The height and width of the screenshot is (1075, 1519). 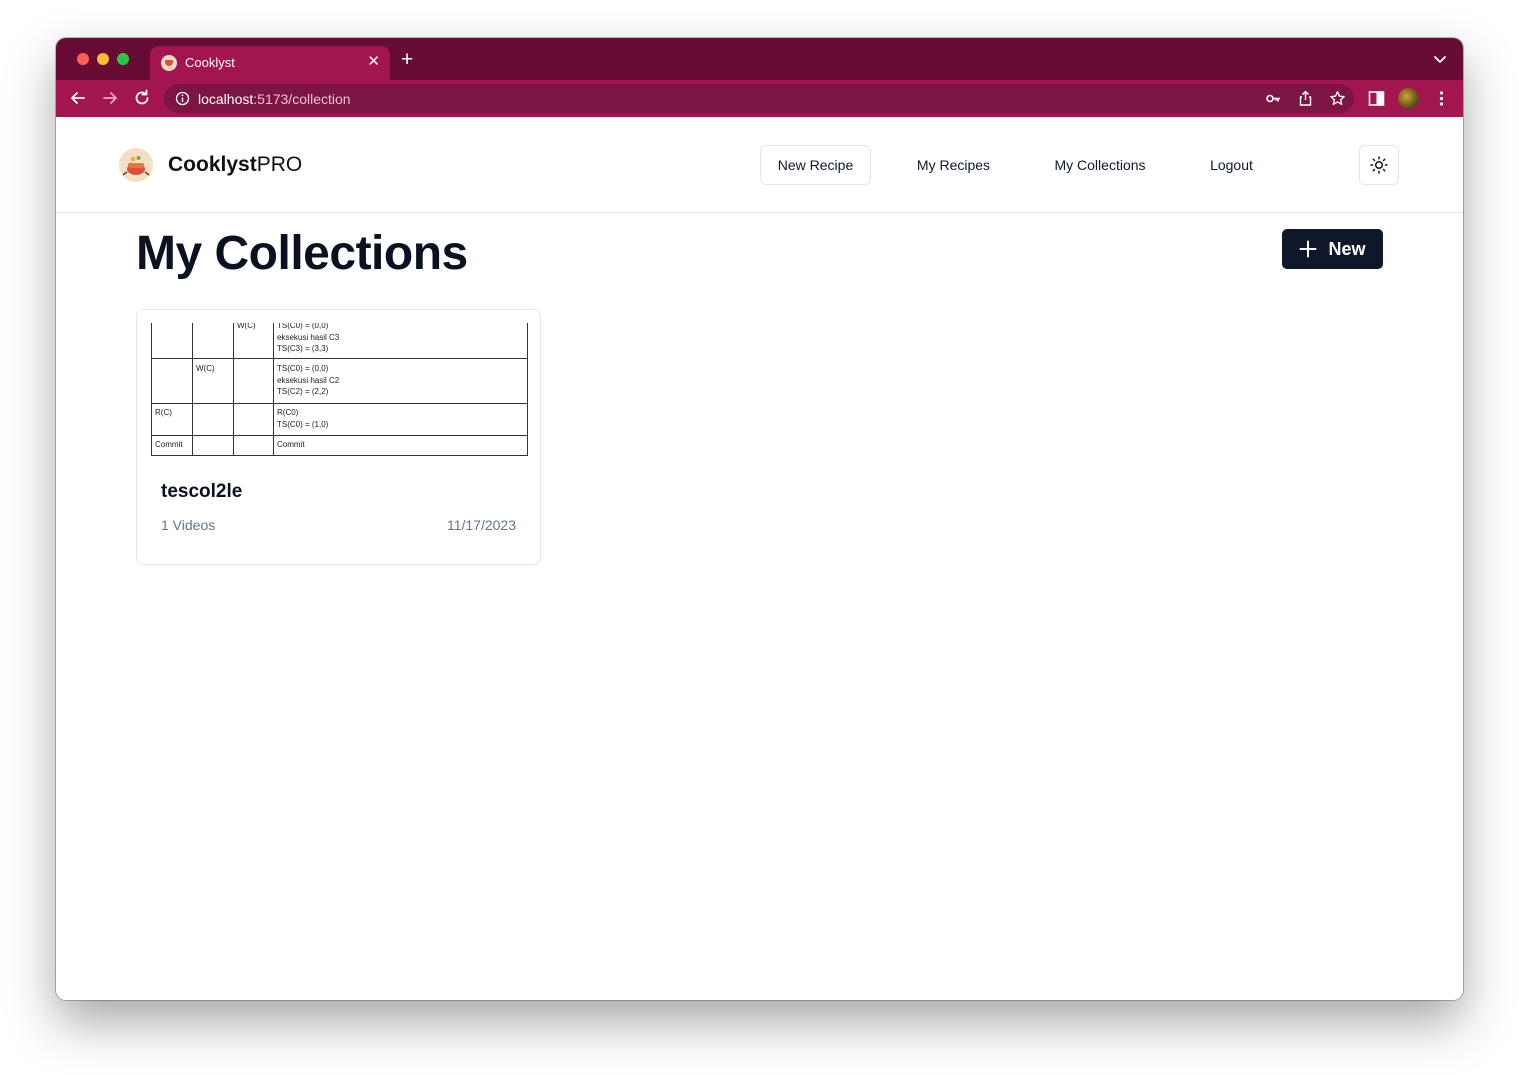 What do you see at coordinates (163, 412) in the screenshot?
I see `thumbnail-cell: R(C)` at bounding box center [163, 412].